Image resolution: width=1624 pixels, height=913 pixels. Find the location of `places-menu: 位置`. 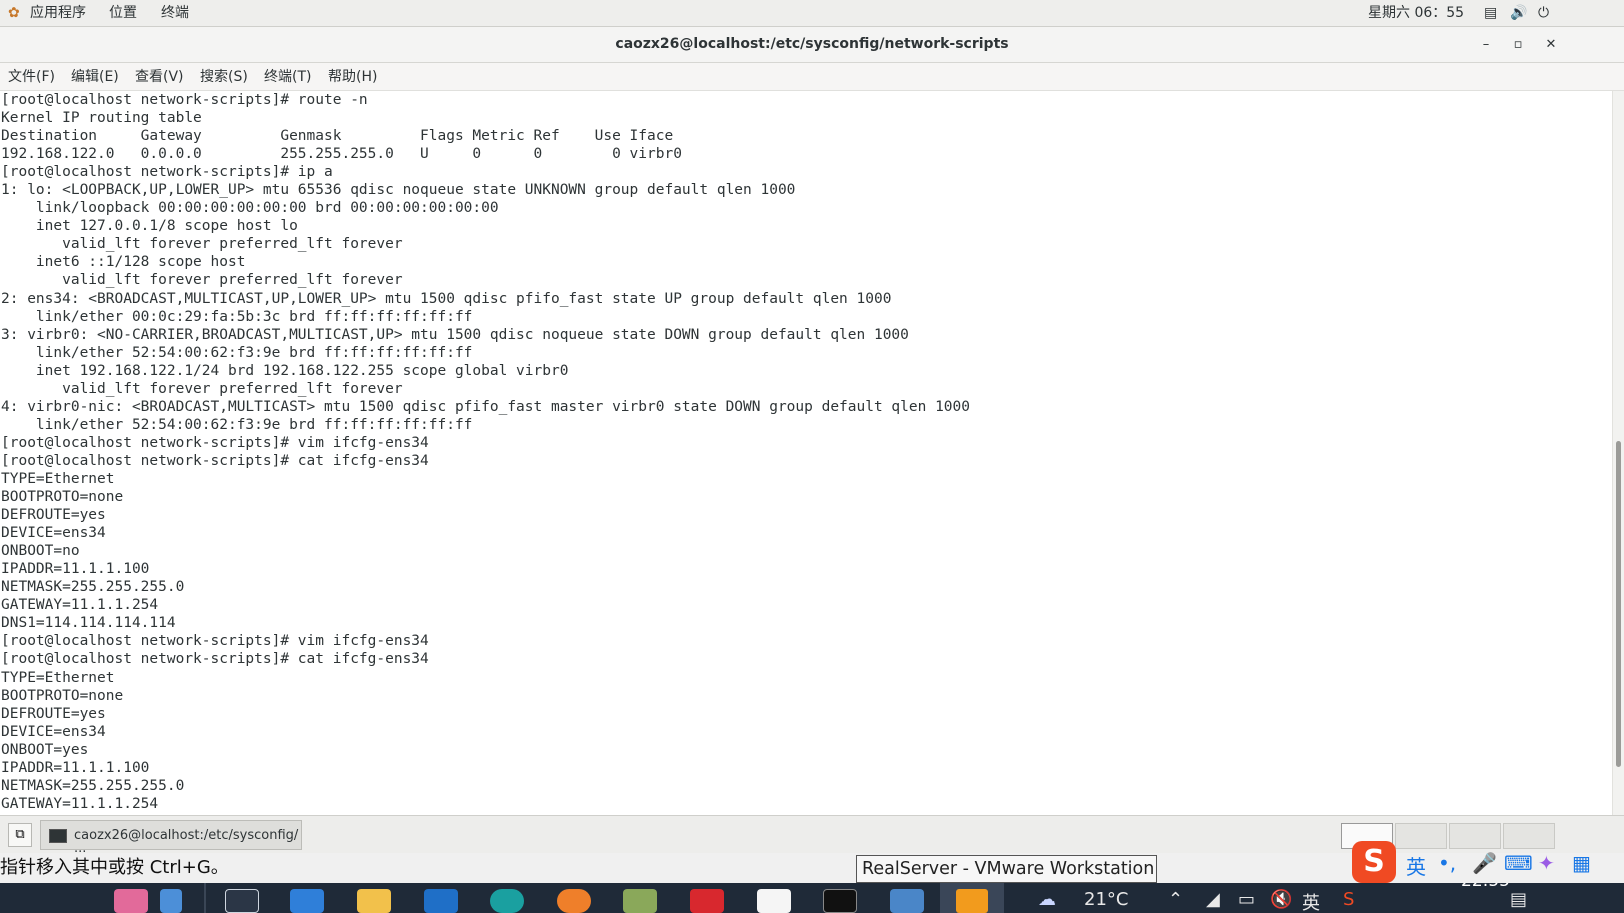

places-menu: 位置 is located at coordinates (123, 13).